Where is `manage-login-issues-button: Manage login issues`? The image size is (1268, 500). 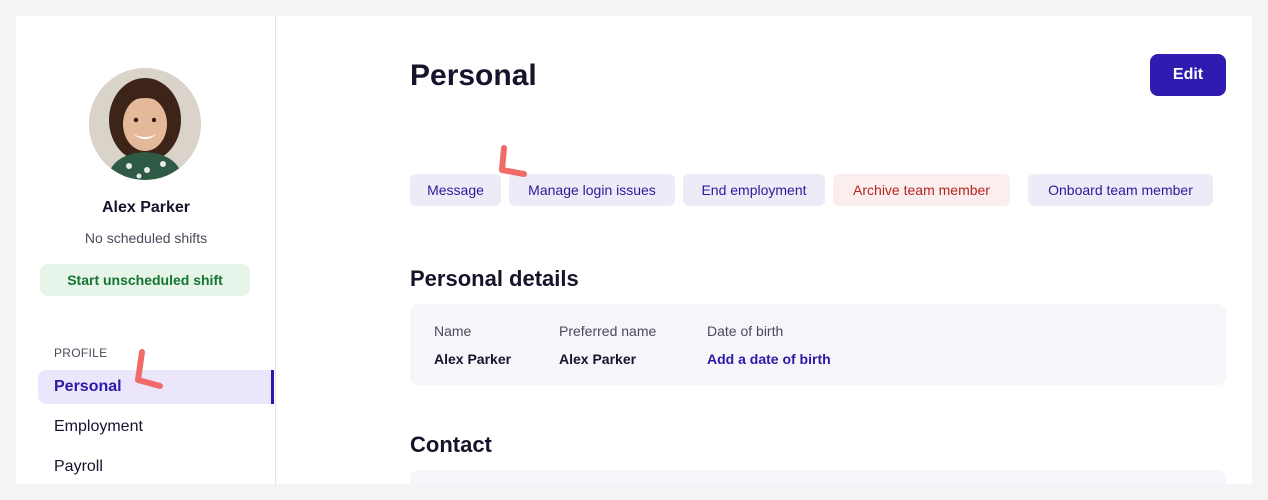 manage-login-issues-button: Manage login issues is located at coordinates (592, 190).